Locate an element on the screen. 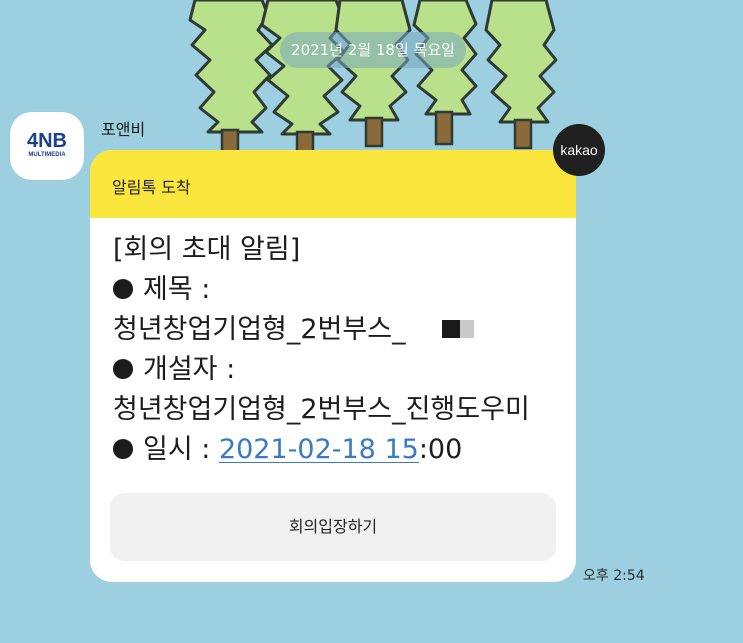 The width and height of the screenshot is (743, 643). subject-value-line: 청년창업기업형_2번부스_ is located at coordinates (338, 330).